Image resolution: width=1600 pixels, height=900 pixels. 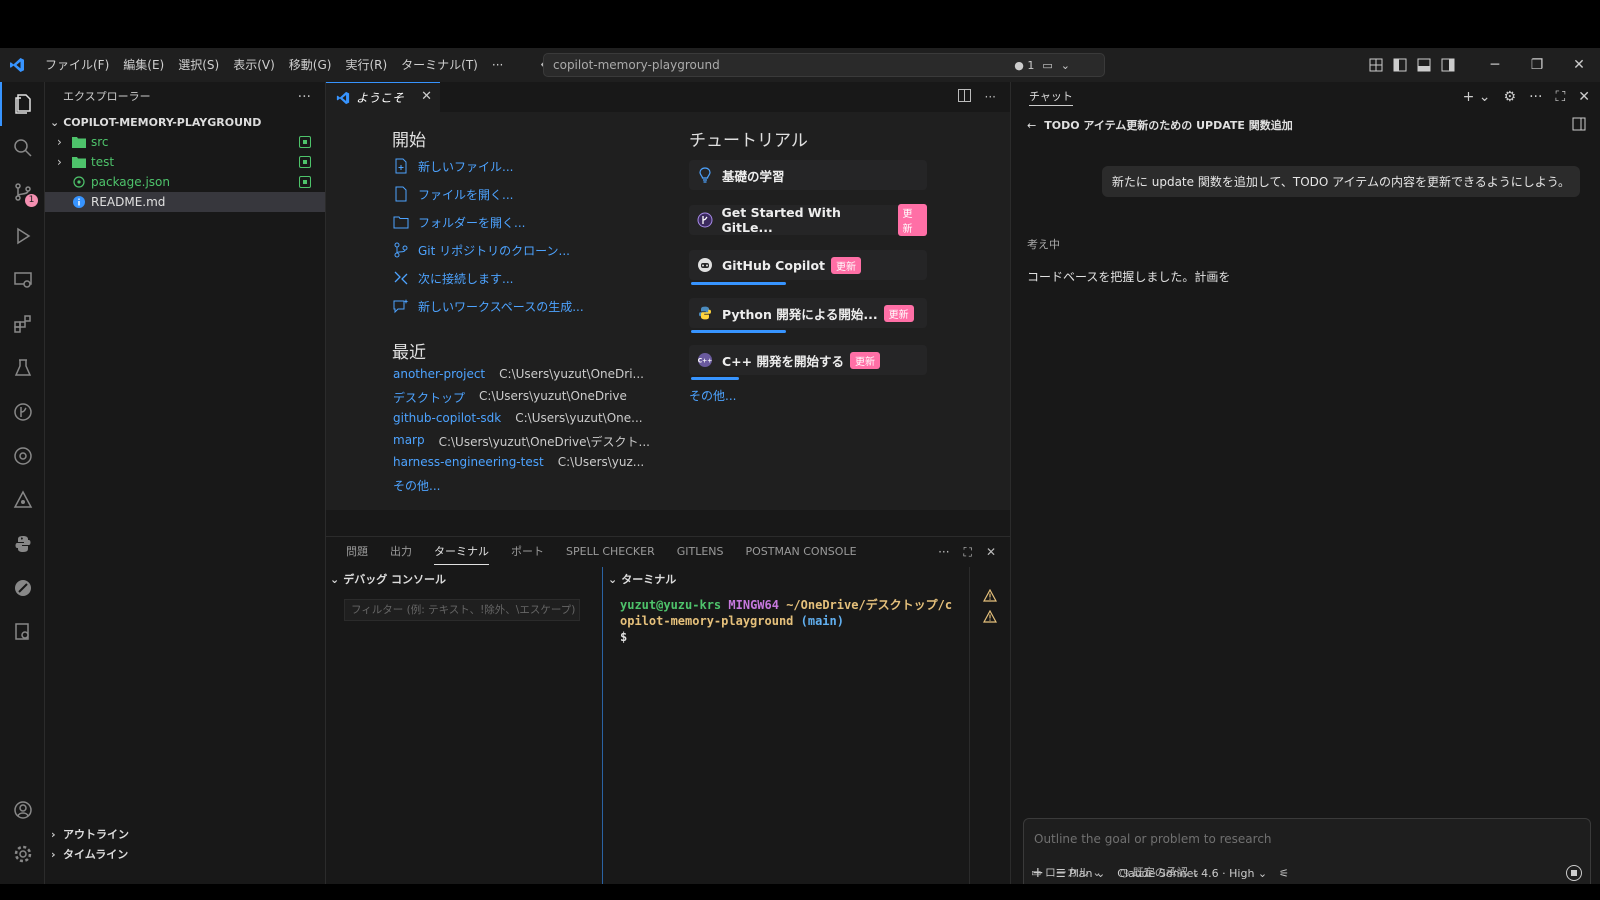 I want to click on gear-icon: ⚙, so click(x=1510, y=97).